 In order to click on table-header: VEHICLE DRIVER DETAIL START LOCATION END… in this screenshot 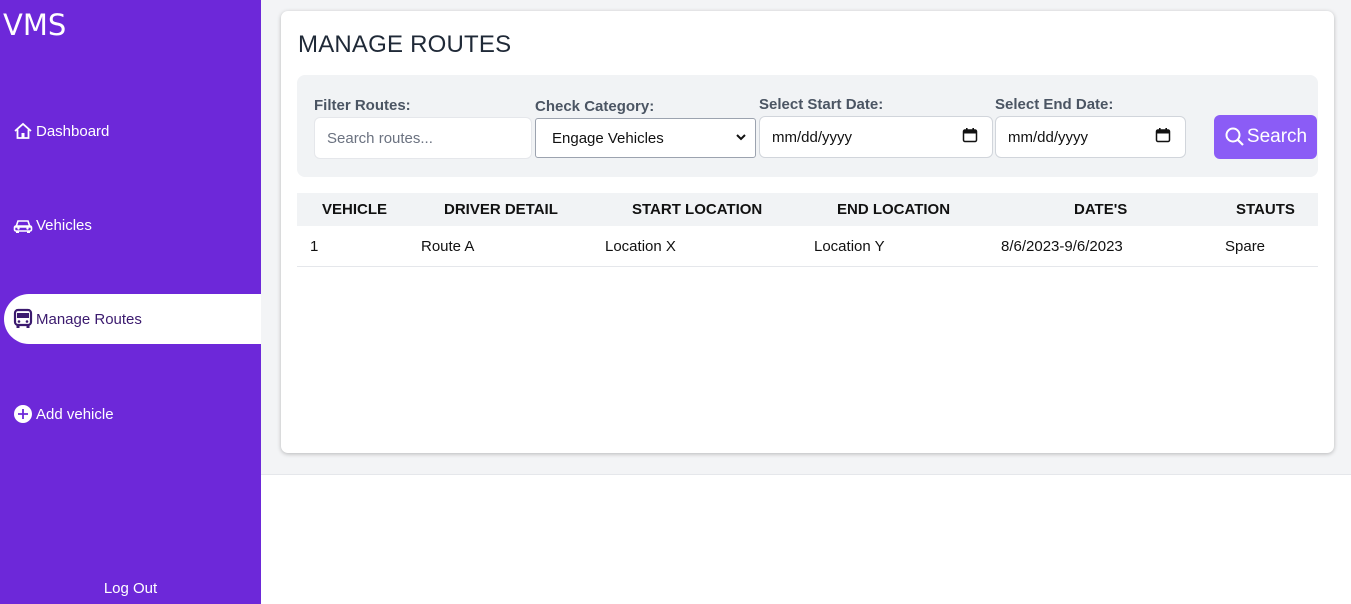, I will do `click(807, 209)`.